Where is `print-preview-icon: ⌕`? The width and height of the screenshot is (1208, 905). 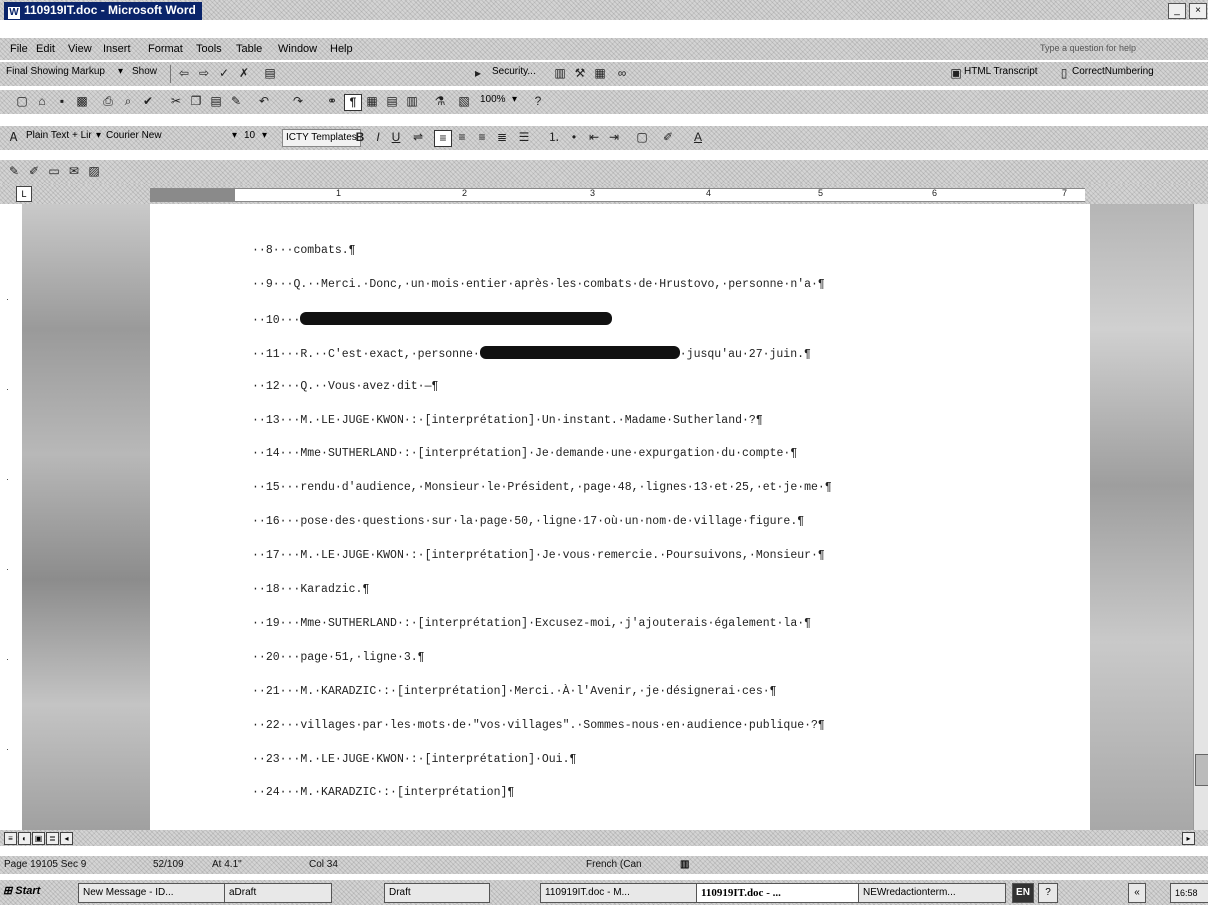
print-preview-icon: ⌕ is located at coordinates (128, 101).